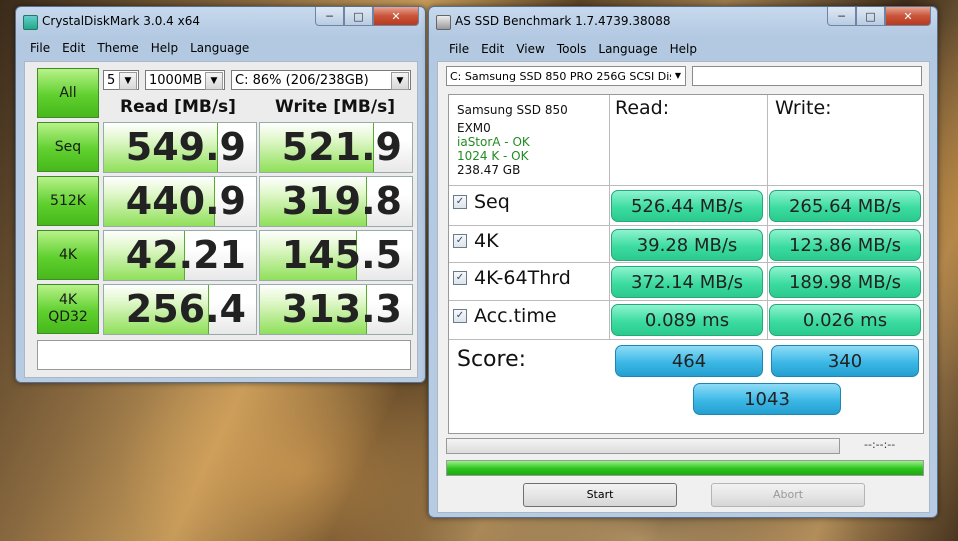 The image size is (958, 541). What do you see at coordinates (683, 21) in the screenshot?
I see `asssd-titlebar: AS SSD Benchmark 1.7.4739.38088 ─ □ ✕` at bounding box center [683, 21].